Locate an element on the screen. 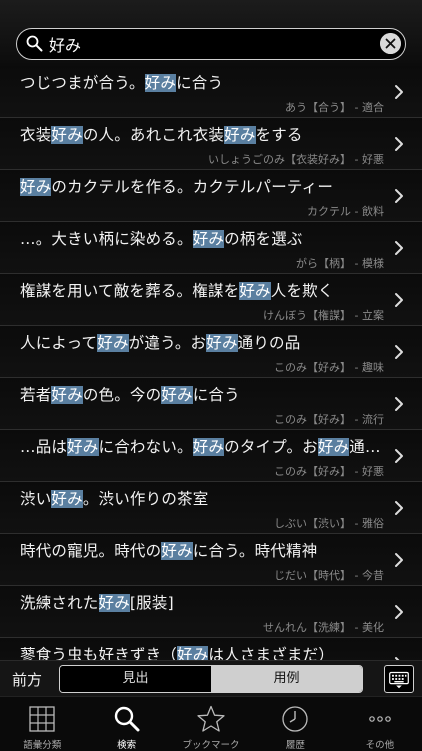 This screenshot has height=751, width=422. result-row: …。大きい柄に染める。好みの柄を選ぶ がら【柄】 - 模様 is located at coordinates (211, 248).